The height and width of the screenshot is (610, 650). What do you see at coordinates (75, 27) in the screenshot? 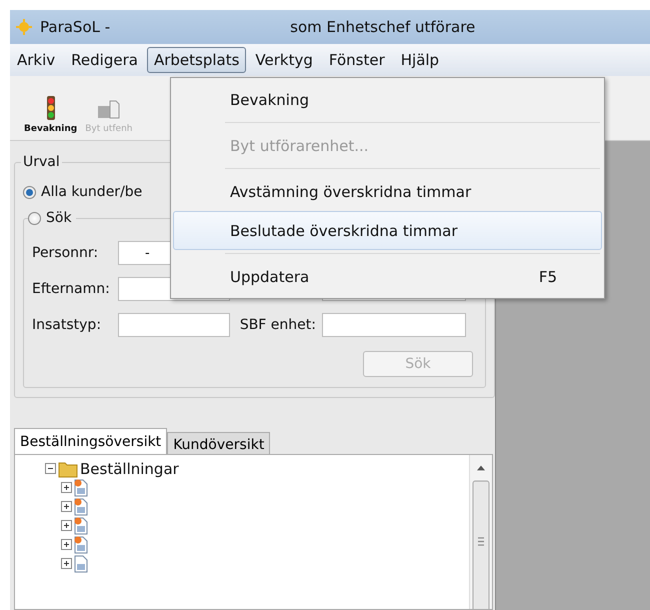
I see `window-title: ParaSoL -` at bounding box center [75, 27].